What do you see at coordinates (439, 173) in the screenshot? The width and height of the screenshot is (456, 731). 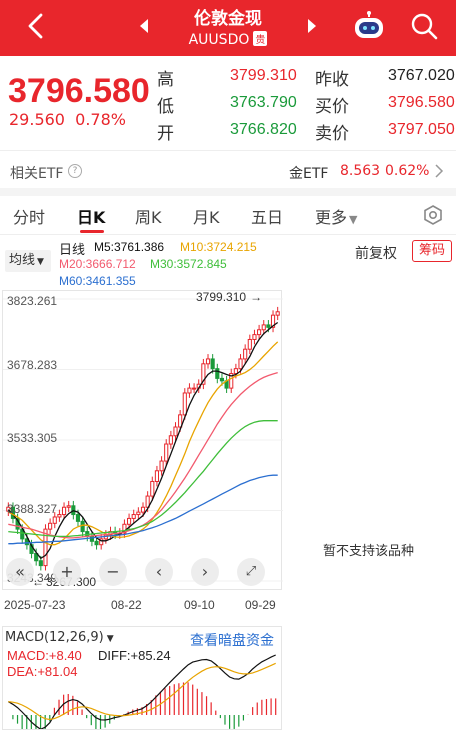 I see `chevron-right-icon` at bounding box center [439, 173].